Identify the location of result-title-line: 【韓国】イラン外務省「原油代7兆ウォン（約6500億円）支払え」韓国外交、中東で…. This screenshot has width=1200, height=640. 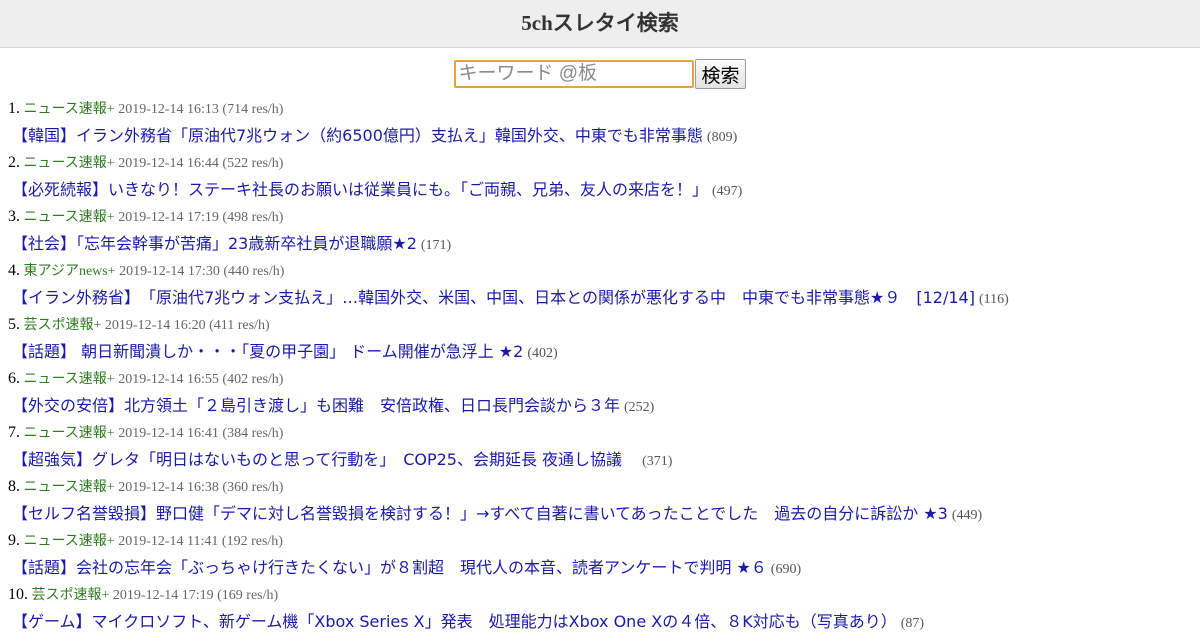
(604, 140).